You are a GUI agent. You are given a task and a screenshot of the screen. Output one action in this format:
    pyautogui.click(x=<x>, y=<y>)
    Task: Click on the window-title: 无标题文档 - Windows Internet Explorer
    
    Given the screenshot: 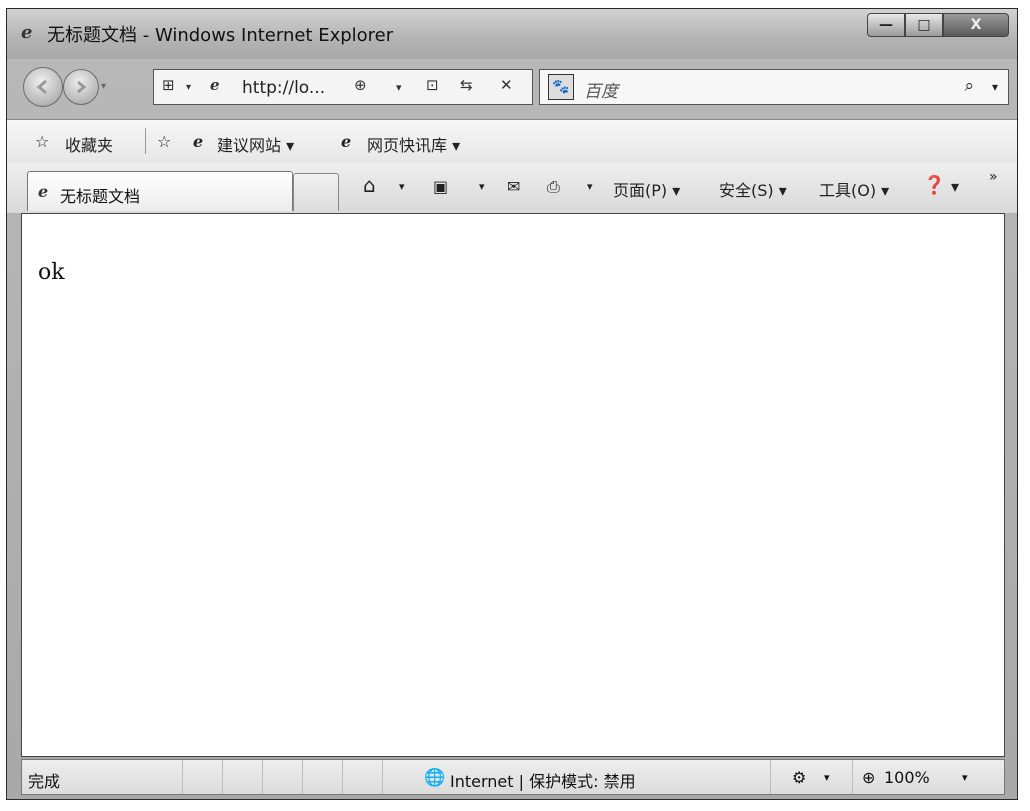 What is the action you would take?
    pyautogui.click(x=220, y=35)
    